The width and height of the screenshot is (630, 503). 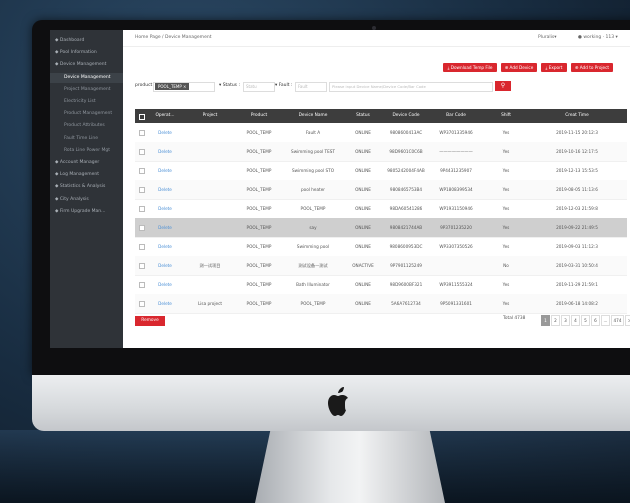 What do you see at coordinates (363, 265) in the screenshot?
I see `table-cell-status: ONACTIVE` at bounding box center [363, 265].